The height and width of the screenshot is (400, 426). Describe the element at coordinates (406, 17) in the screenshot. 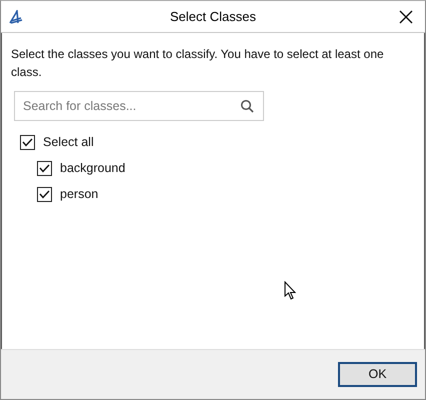

I see `close-icon` at that location.